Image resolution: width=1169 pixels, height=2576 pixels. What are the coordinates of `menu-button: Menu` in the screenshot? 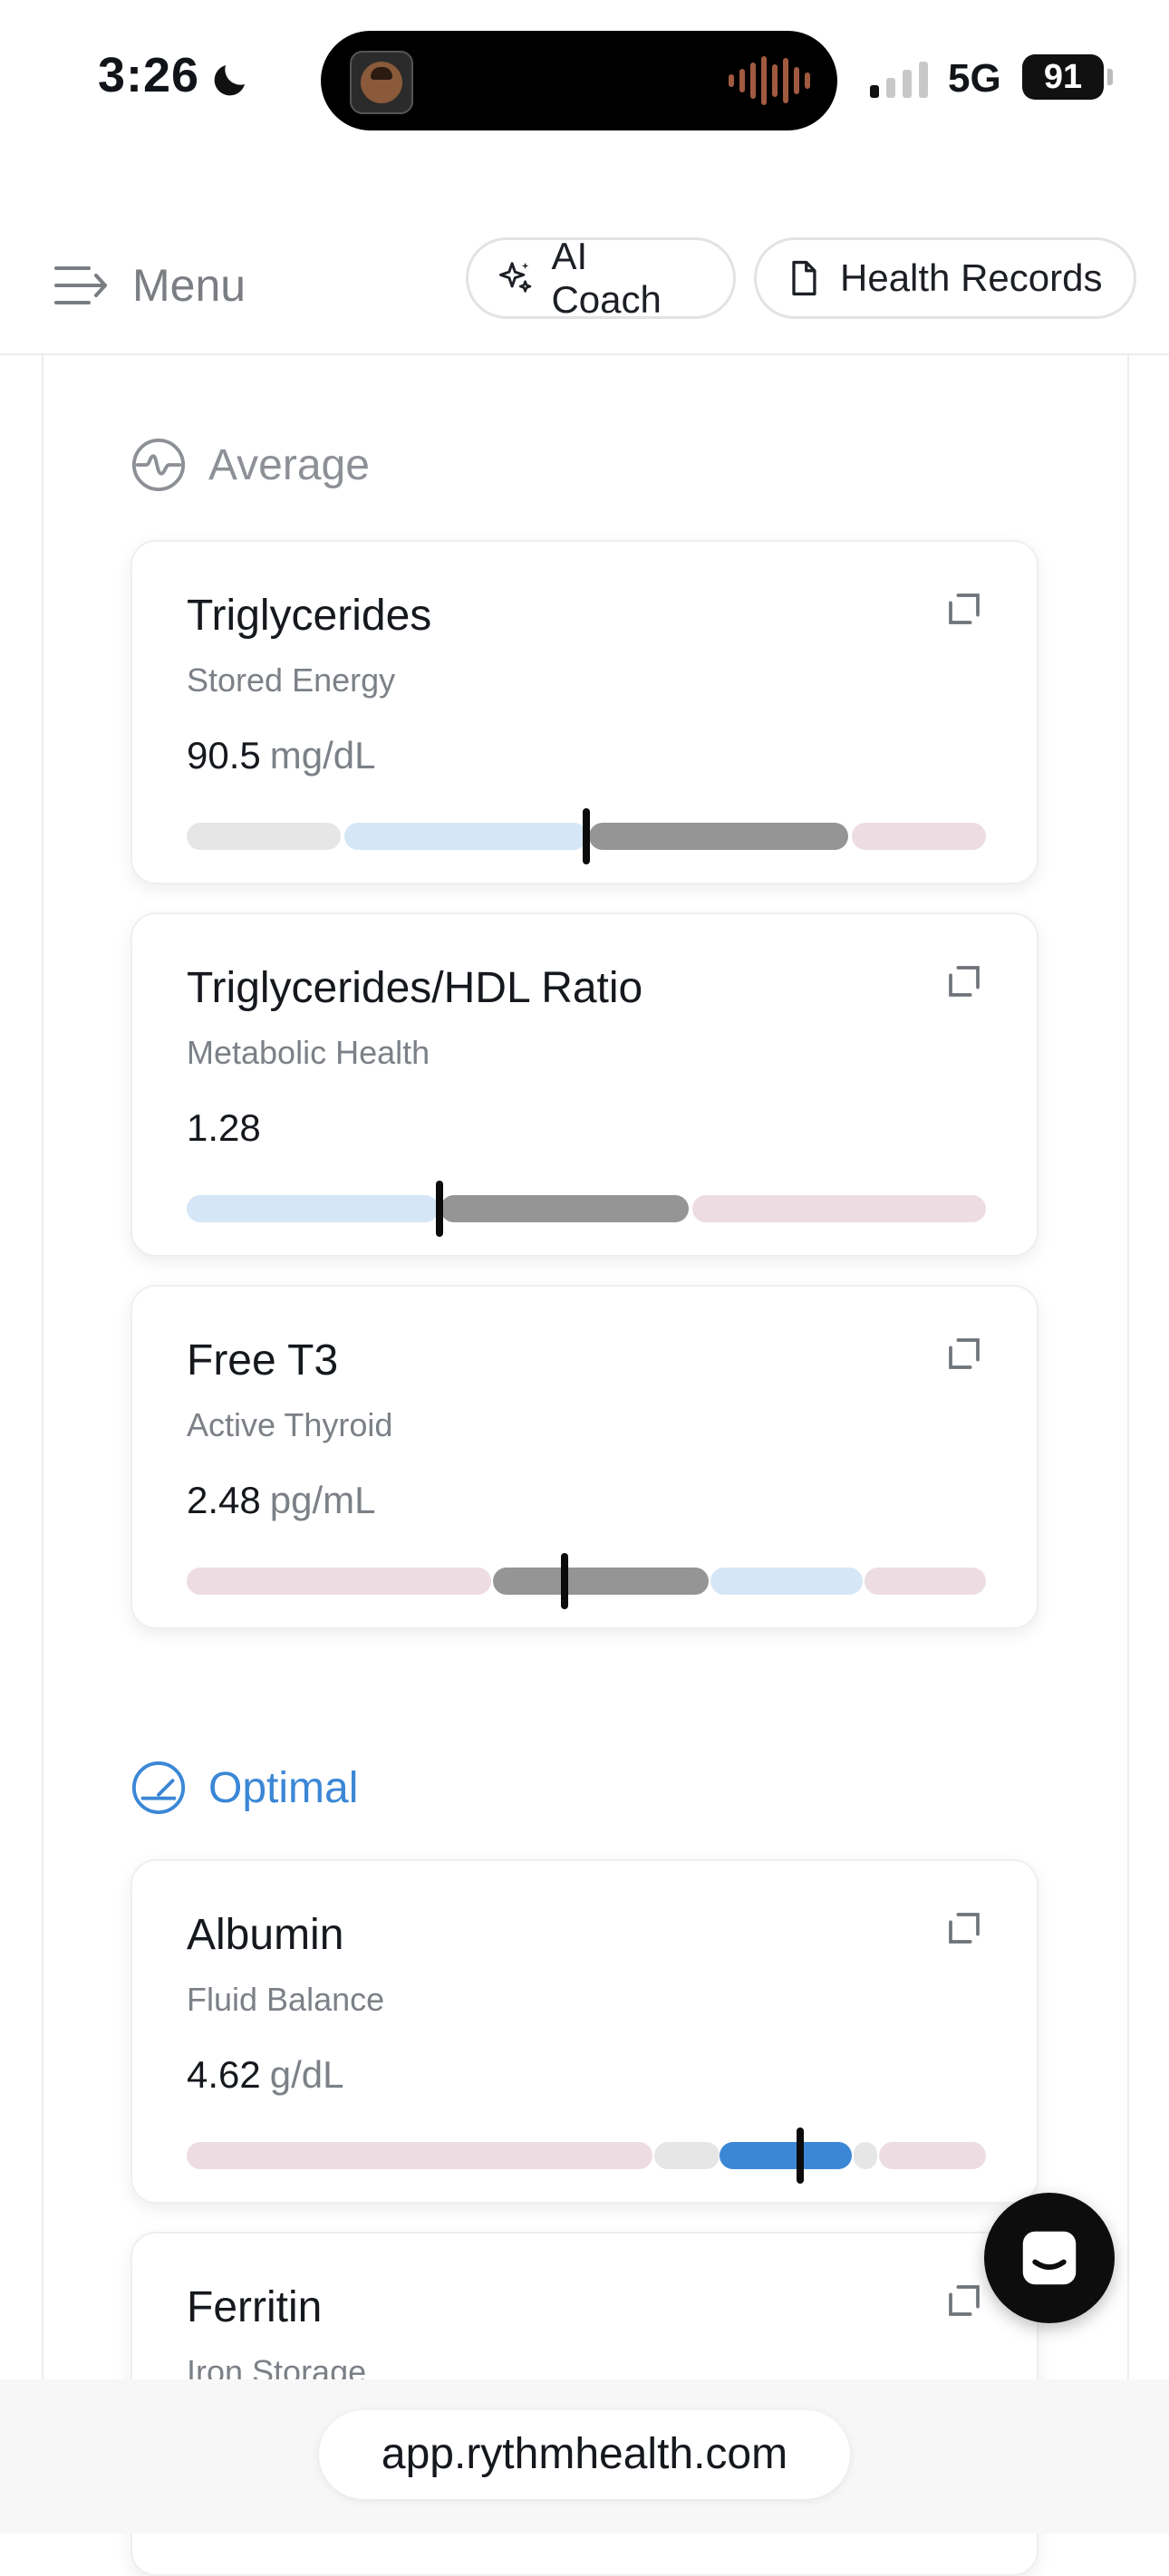 It's located at (149, 285).